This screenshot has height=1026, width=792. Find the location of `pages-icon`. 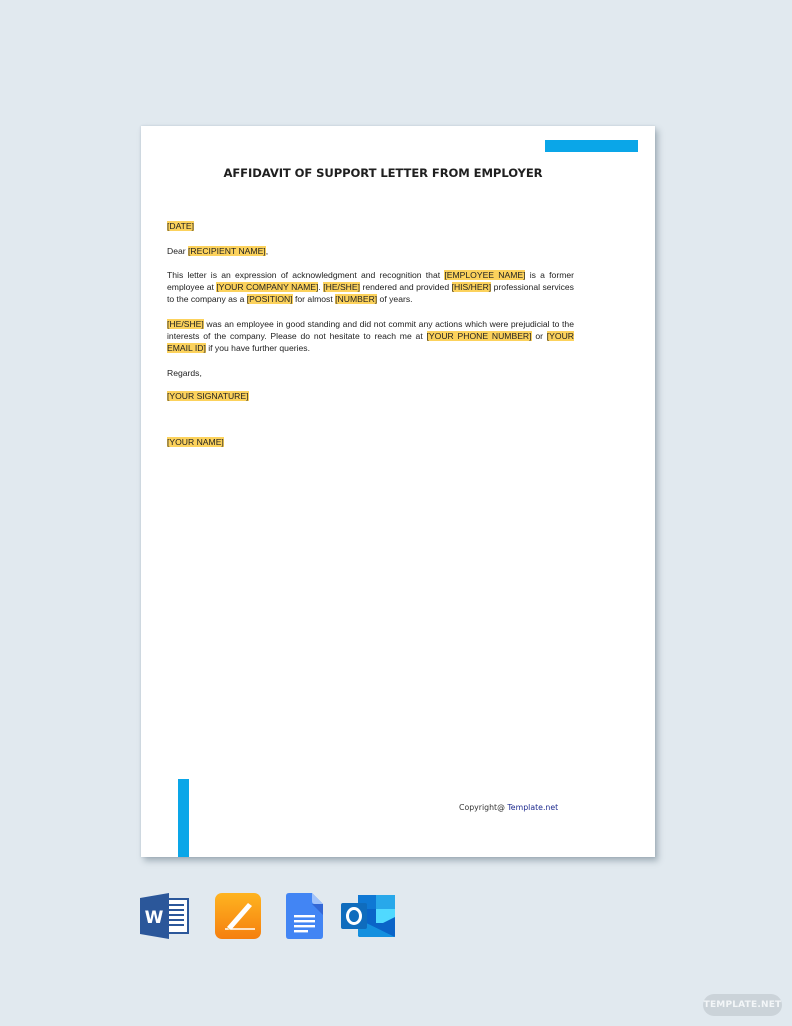

pages-icon is located at coordinates (238, 918).